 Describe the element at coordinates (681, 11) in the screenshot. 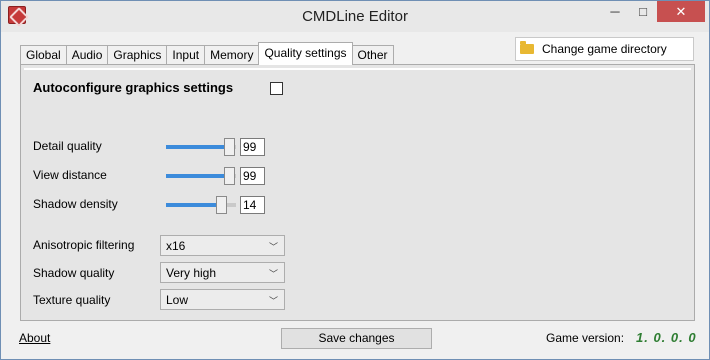

I see `close-button: ✕` at that location.